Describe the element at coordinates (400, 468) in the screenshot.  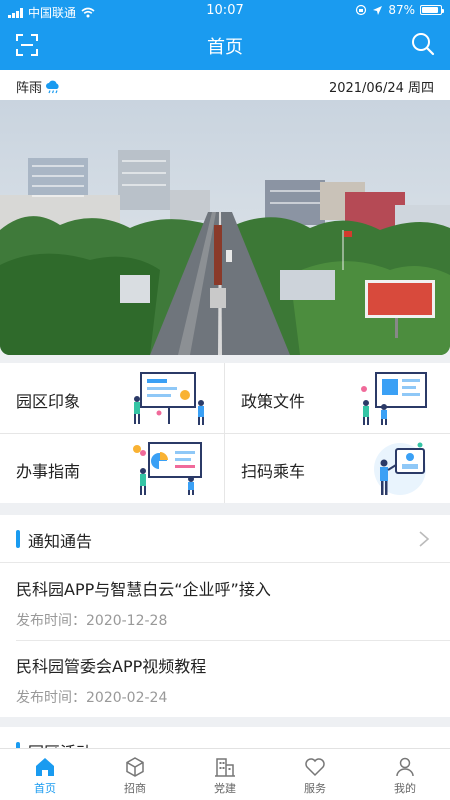
I see `person-qr-illustration` at that location.